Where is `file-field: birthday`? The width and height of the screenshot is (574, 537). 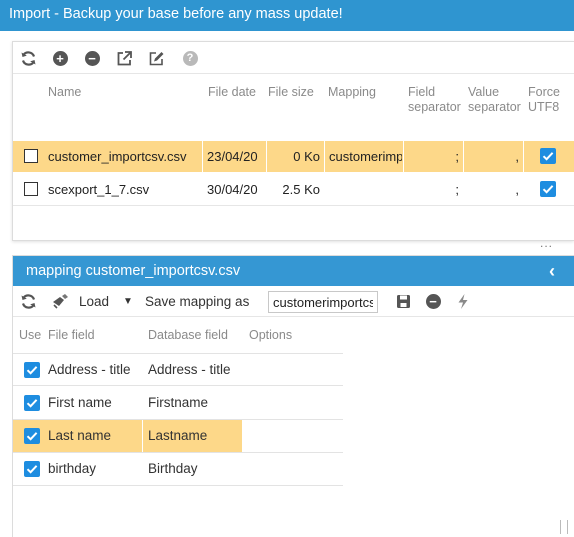
file-field: birthday is located at coordinates (72, 468).